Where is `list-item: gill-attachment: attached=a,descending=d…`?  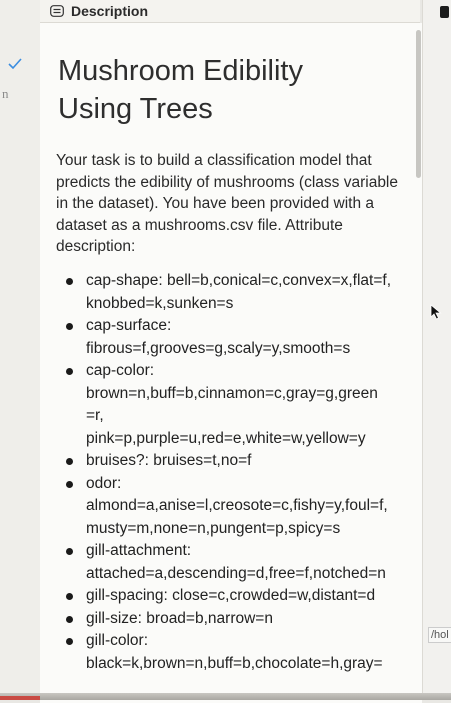 list-item: gill-attachment: attached=a,descending=d… is located at coordinates (231, 562).